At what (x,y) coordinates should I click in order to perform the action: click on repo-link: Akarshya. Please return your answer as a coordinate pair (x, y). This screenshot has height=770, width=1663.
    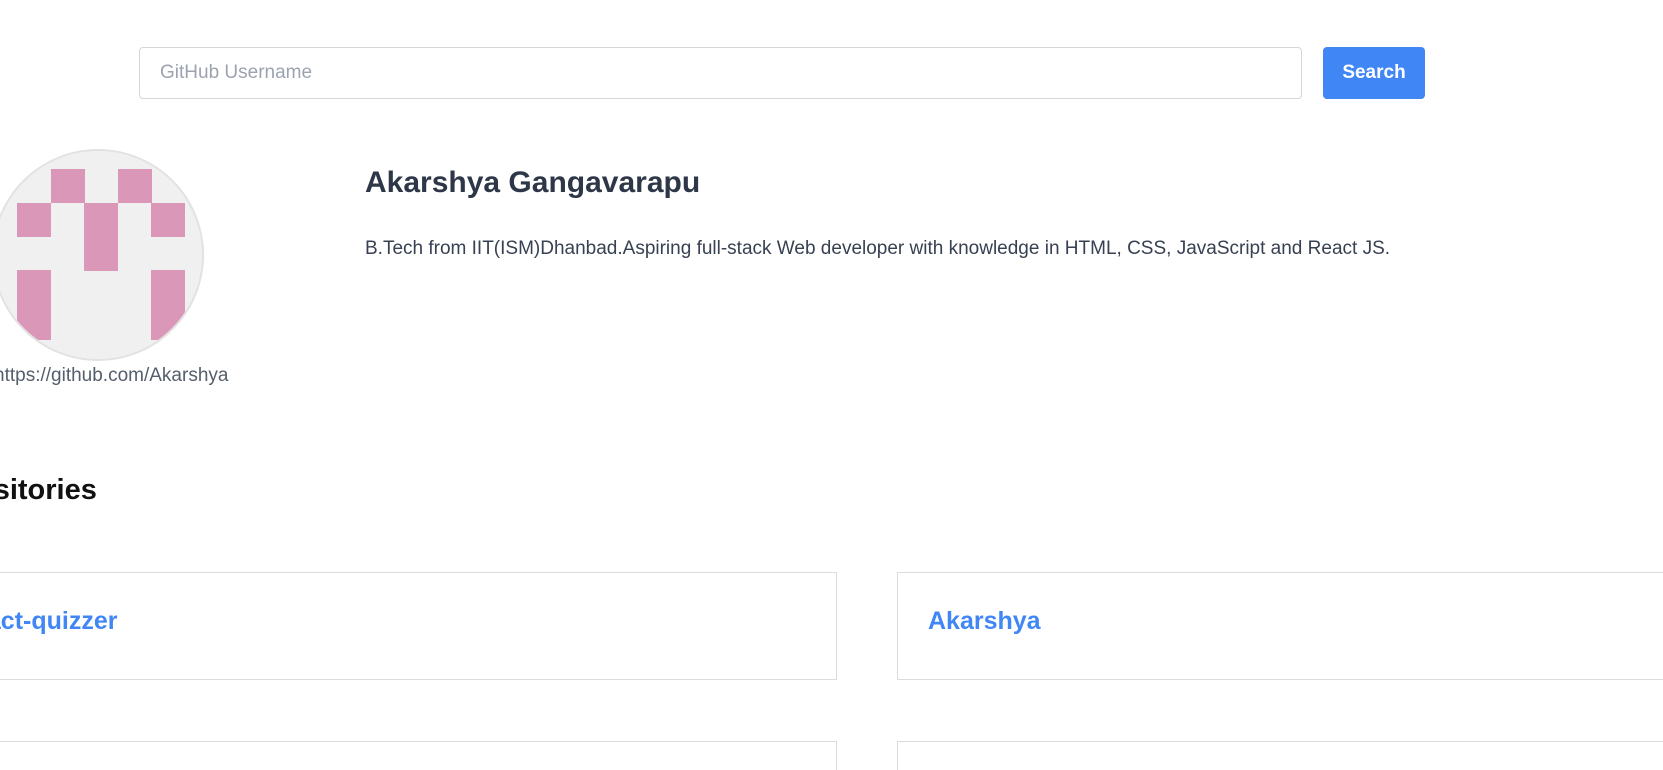
    Looking at the image, I should click on (984, 621).